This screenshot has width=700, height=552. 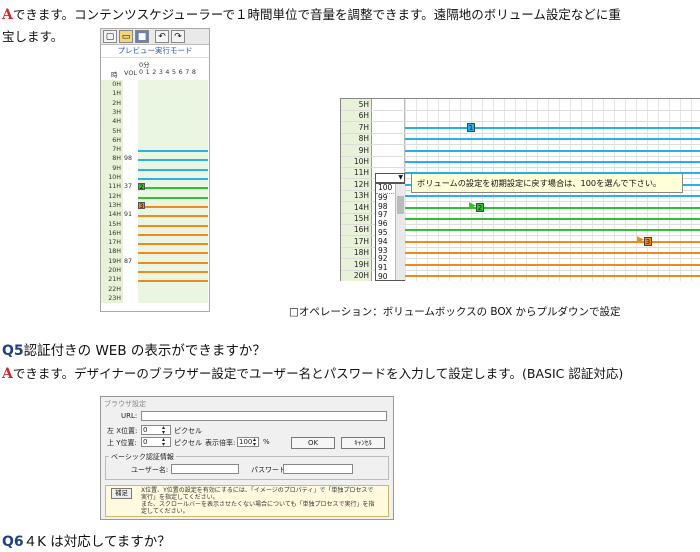 What do you see at coordinates (155, 103) in the screenshot?
I see `schedule-row: 2H` at bounding box center [155, 103].